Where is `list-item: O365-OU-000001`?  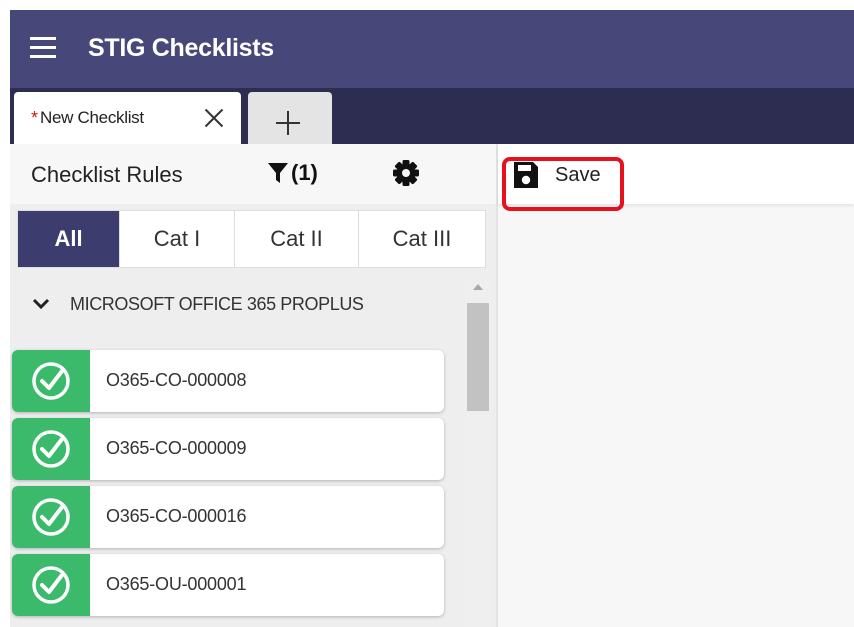
list-item: O365-OU-000001 is located at coordinates (228, 585).